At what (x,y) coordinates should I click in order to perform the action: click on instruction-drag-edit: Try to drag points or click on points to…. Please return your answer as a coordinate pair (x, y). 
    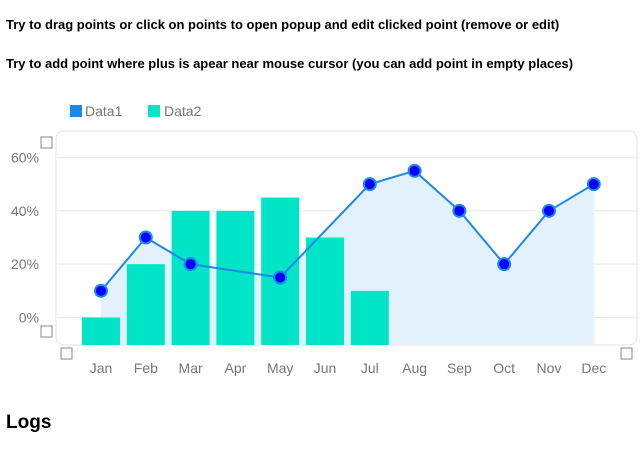
    Looking at the image, I should click on (283, 24).